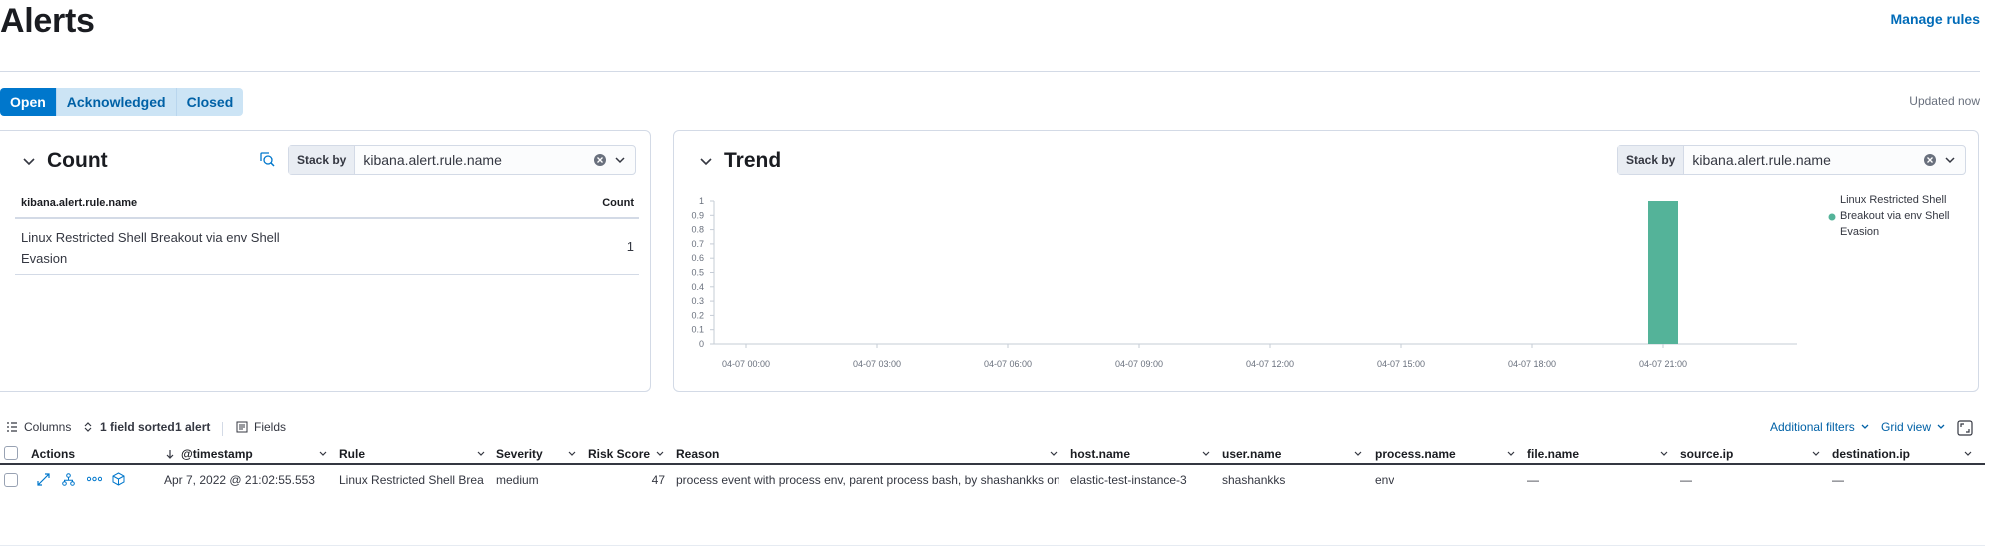 The image size is (1999, 549). What do you see at coordinates (1008, 364) in the screenshot?
I see `x-tick-label: 04-07 06:00` at bounding box center [1008, 364].